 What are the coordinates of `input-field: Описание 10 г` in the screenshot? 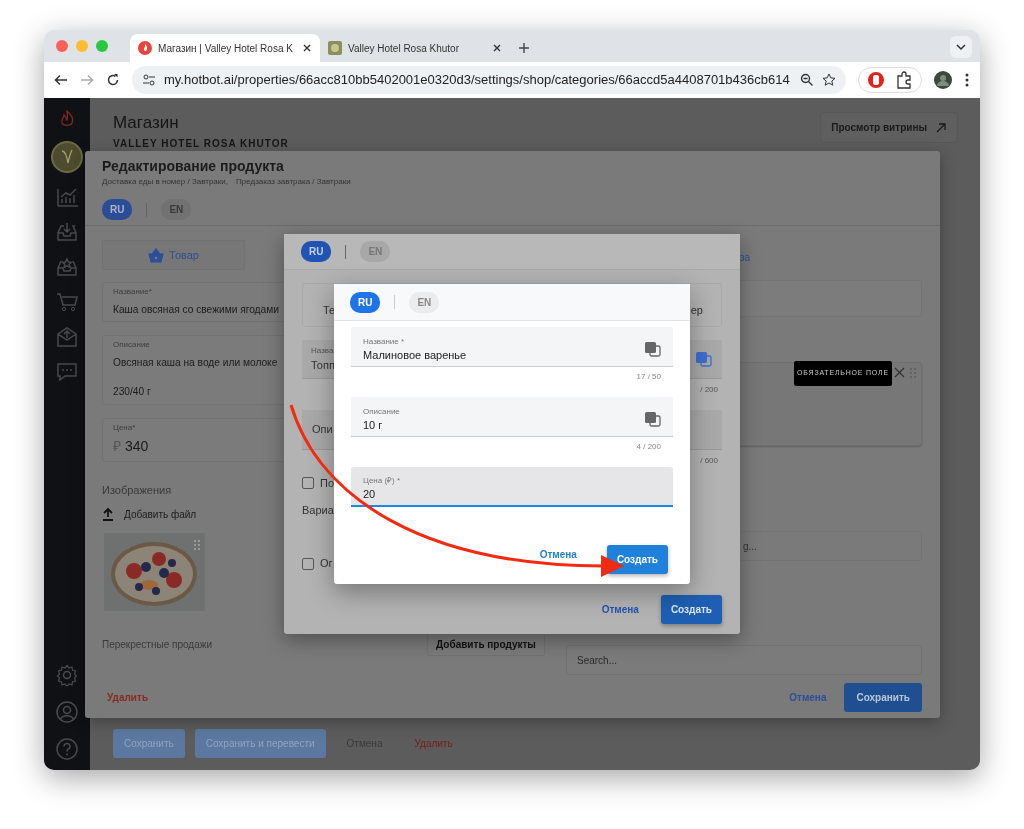 It's located at (512, 417).